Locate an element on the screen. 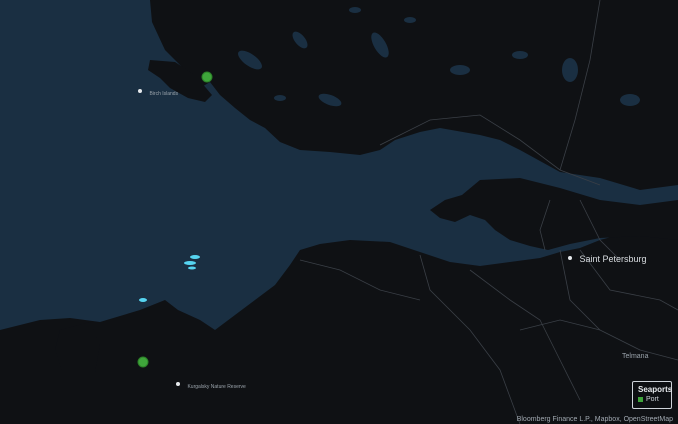 The width and height of the screenshot is (678, 424). shallow-banks is located at coordinates (169, 278).